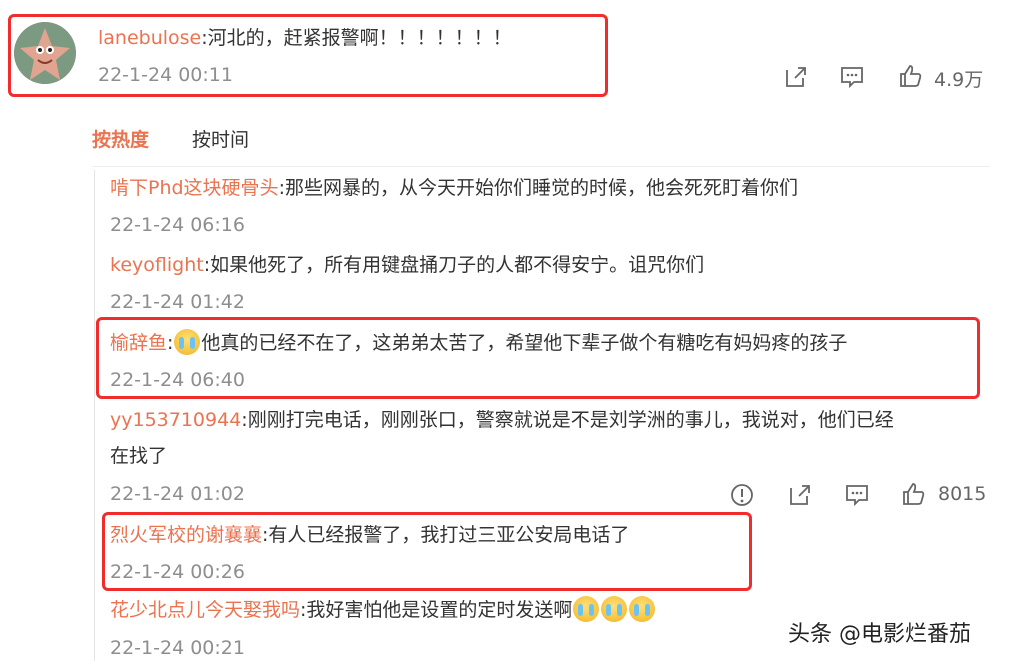 Image resolution: width=1019 pixels, height=661 pixels. Describe the element at coordinates (177, 302) in the screenshot. I see `reply-timestamp: 22-1-24 01:42` at that location.